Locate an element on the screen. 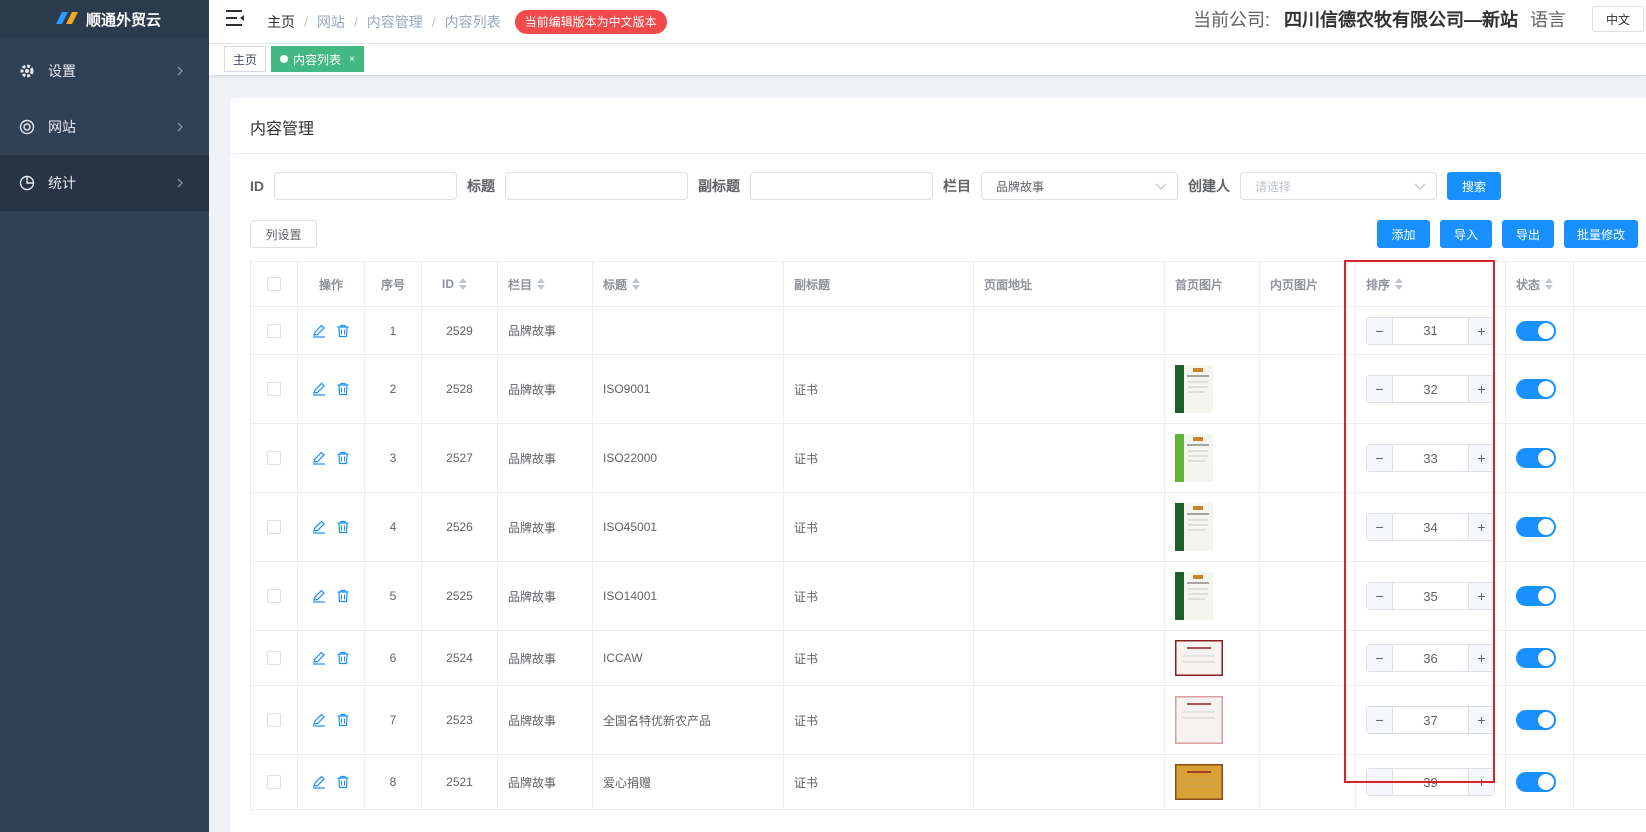 Image resolution: width=1646 pixels, height=832 pixels. sort-stepper: −39 + is located at coordinates (1430, 782).